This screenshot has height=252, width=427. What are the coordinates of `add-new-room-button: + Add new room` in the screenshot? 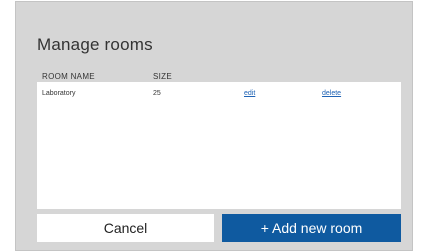 It's located at (311, 228).